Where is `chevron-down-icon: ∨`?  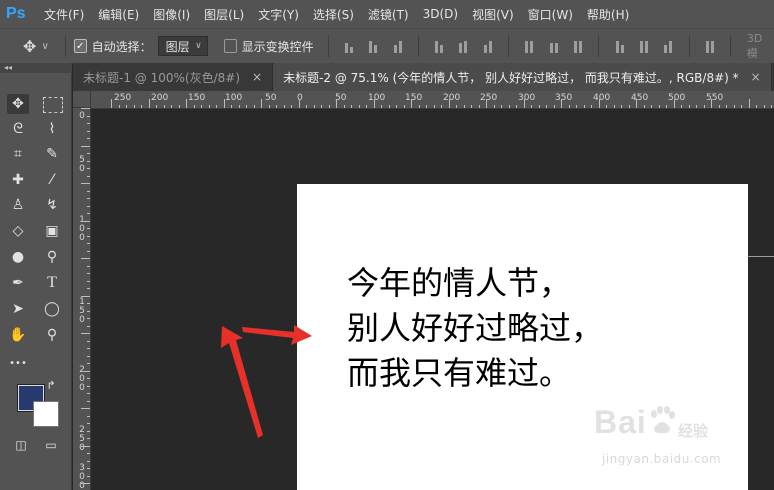 chevron-down-icon: ∨ is located at coordinates (44, 46).